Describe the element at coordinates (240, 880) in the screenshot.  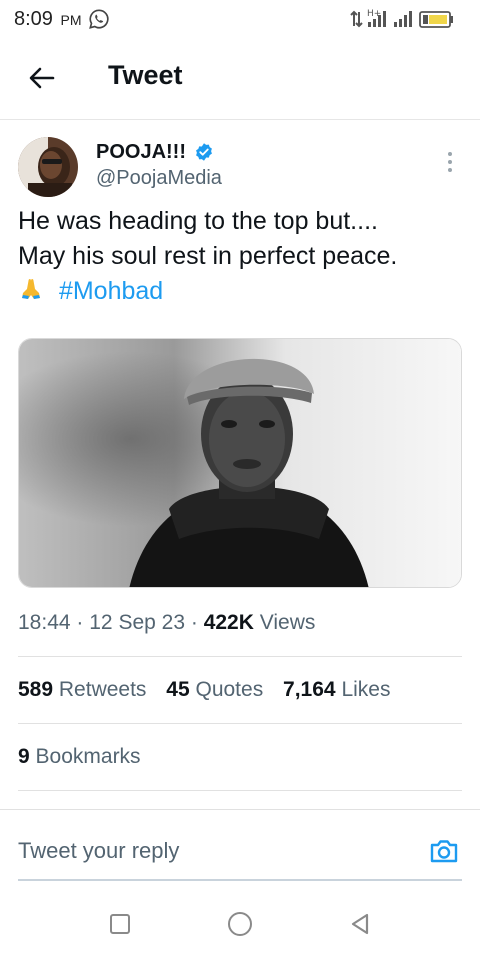
I see `reply-input-underline` at that location.